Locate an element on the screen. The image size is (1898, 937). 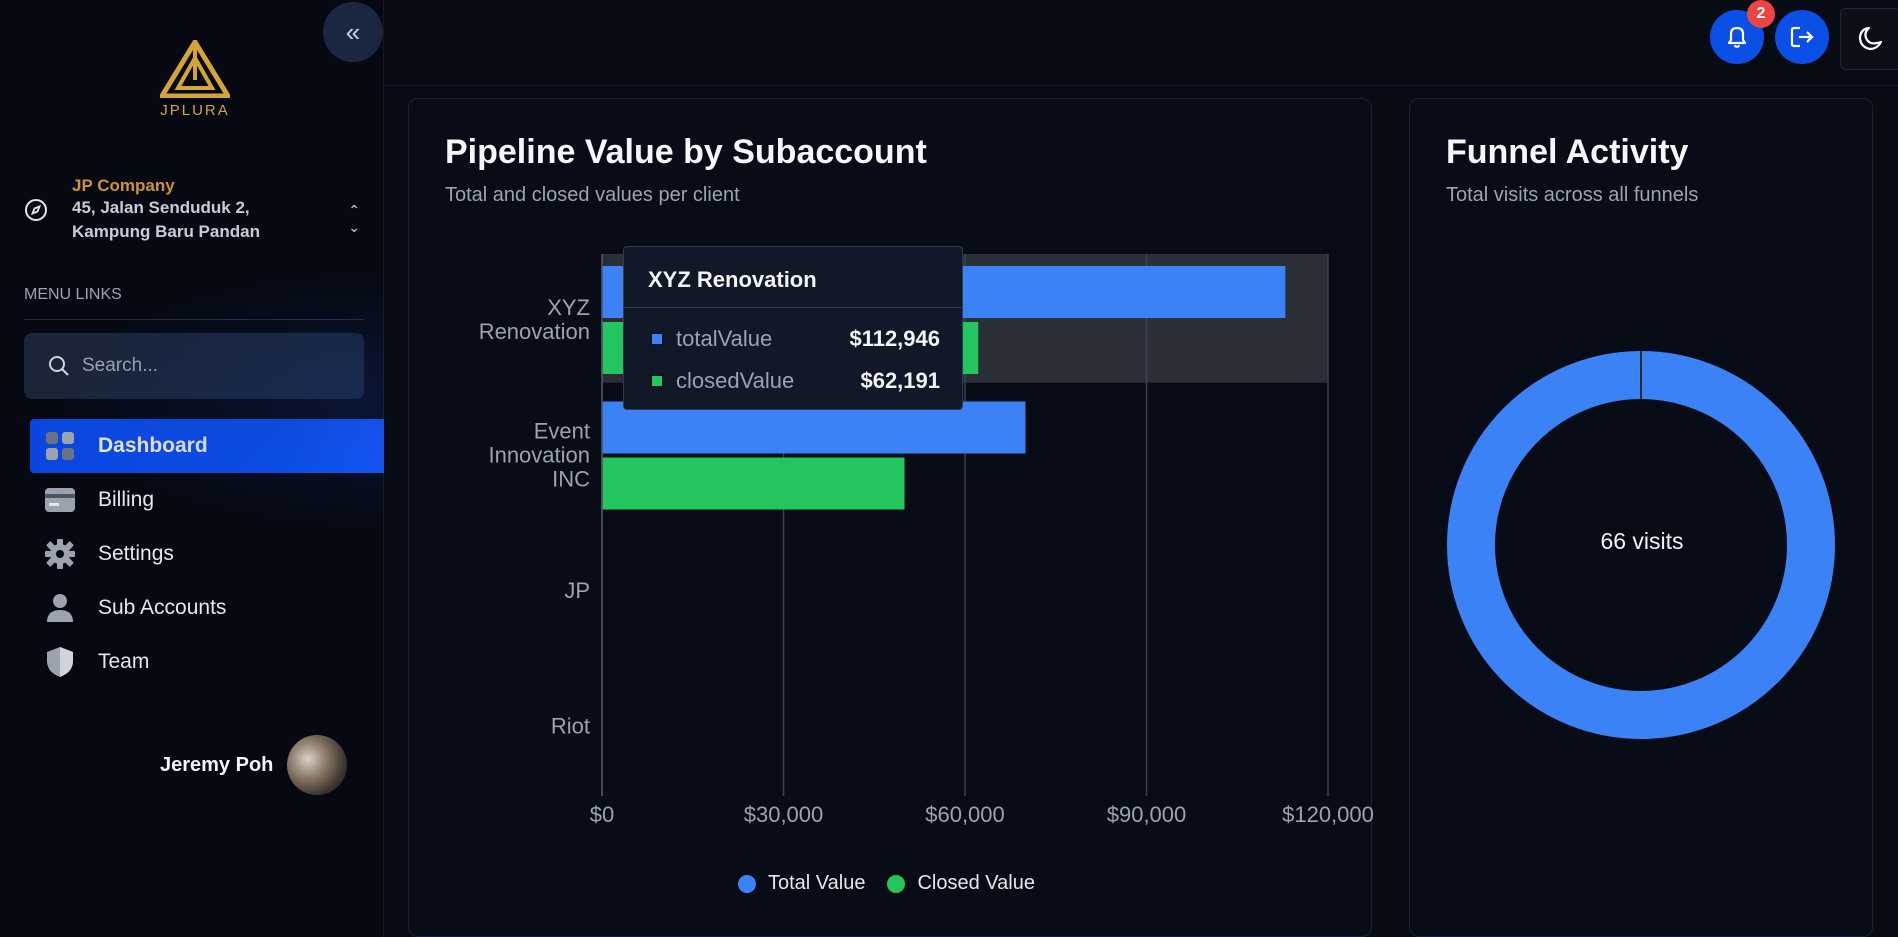
funnel-donut-chart is located at coordinates (1641, 545).